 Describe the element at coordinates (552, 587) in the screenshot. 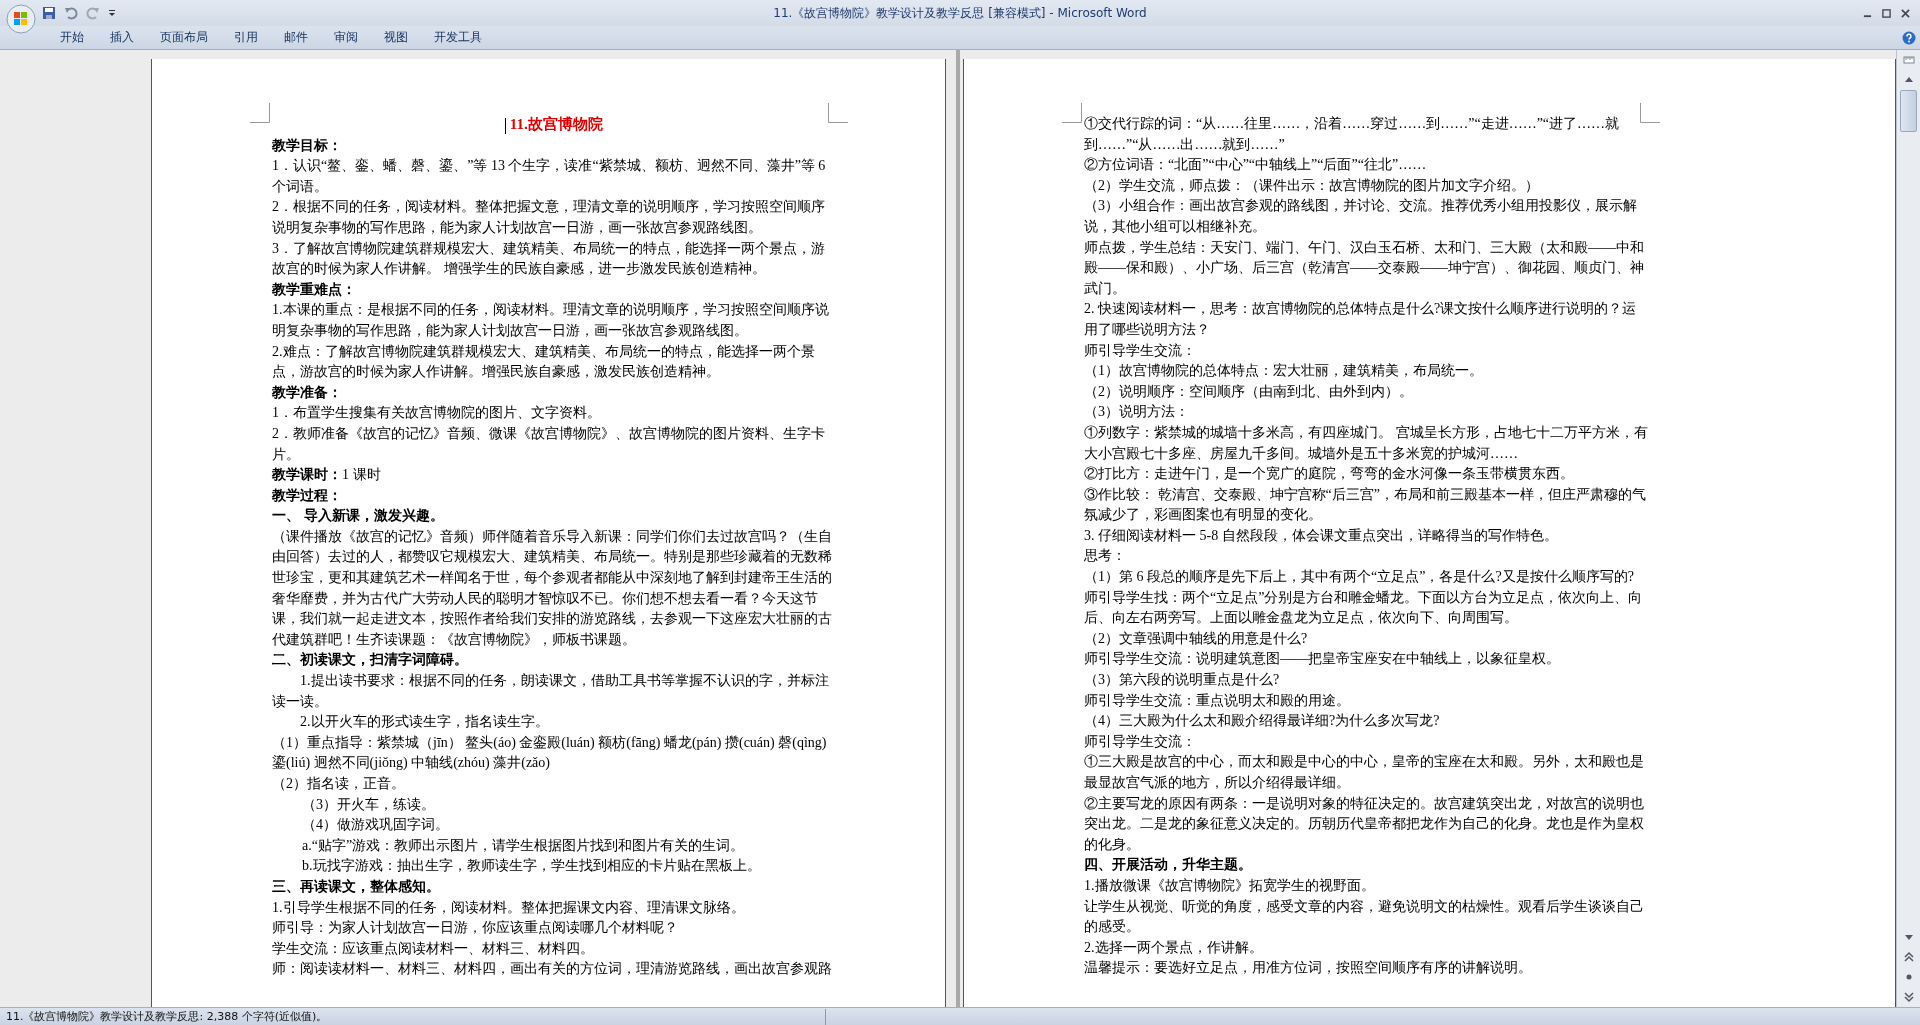

I see `paragraph-text: （课件播放《故宫的记忆》音频）师伴随着音乐导入新课：同学们你们去过故宫吗？（生自由回答）去过的人，都赞叹它规模宏大、建筑精美、布局统一。特别是那些珍藏着的无数稀世珍宝，更和其建筑艺术一样闻名于世，每个参观者都能从中深刻地了解到封建帝王生活的奢华靡费，并为古代广大劳动人民的聪明才智惊叹不已。你们想不想去看一看？今天这节课，我们就一起走进文本，按照作者给我们安排的游览路线，去参观一下这座宏大壮丽的古代建筑群吧！生齐读课题：《故宫博物院》，师板书课题。` at that location.